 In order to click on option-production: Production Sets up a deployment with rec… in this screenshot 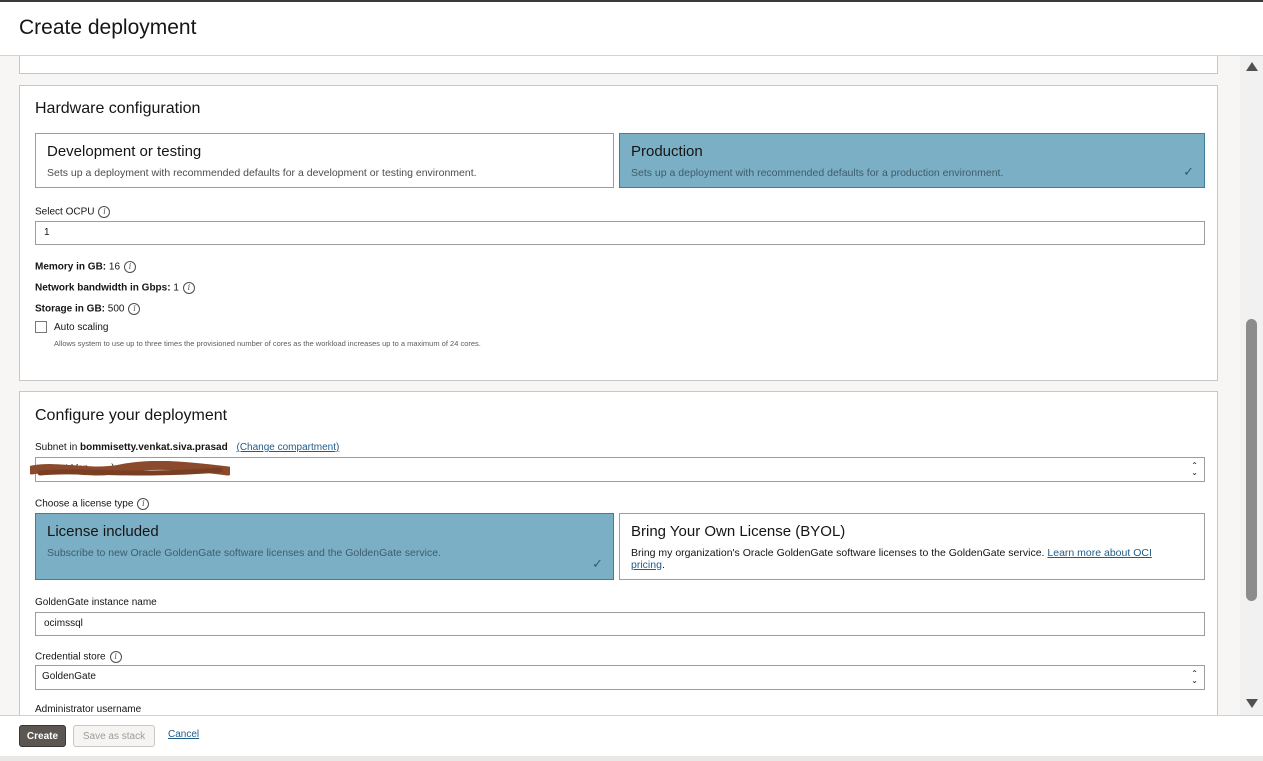, I will do `click(912, 160)`.